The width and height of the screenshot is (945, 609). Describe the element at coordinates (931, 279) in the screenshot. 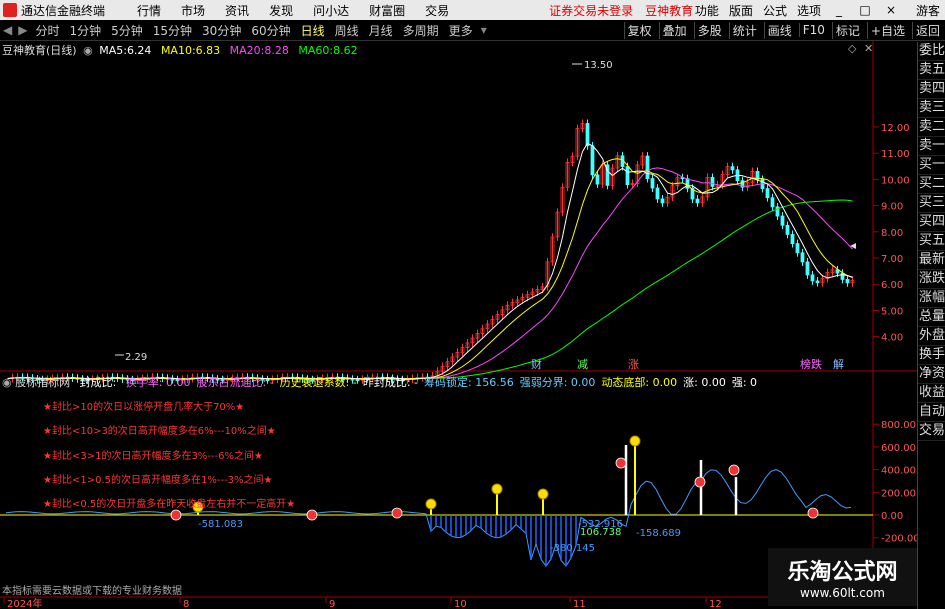

I see `side-item-12: 涨跌` at that location.